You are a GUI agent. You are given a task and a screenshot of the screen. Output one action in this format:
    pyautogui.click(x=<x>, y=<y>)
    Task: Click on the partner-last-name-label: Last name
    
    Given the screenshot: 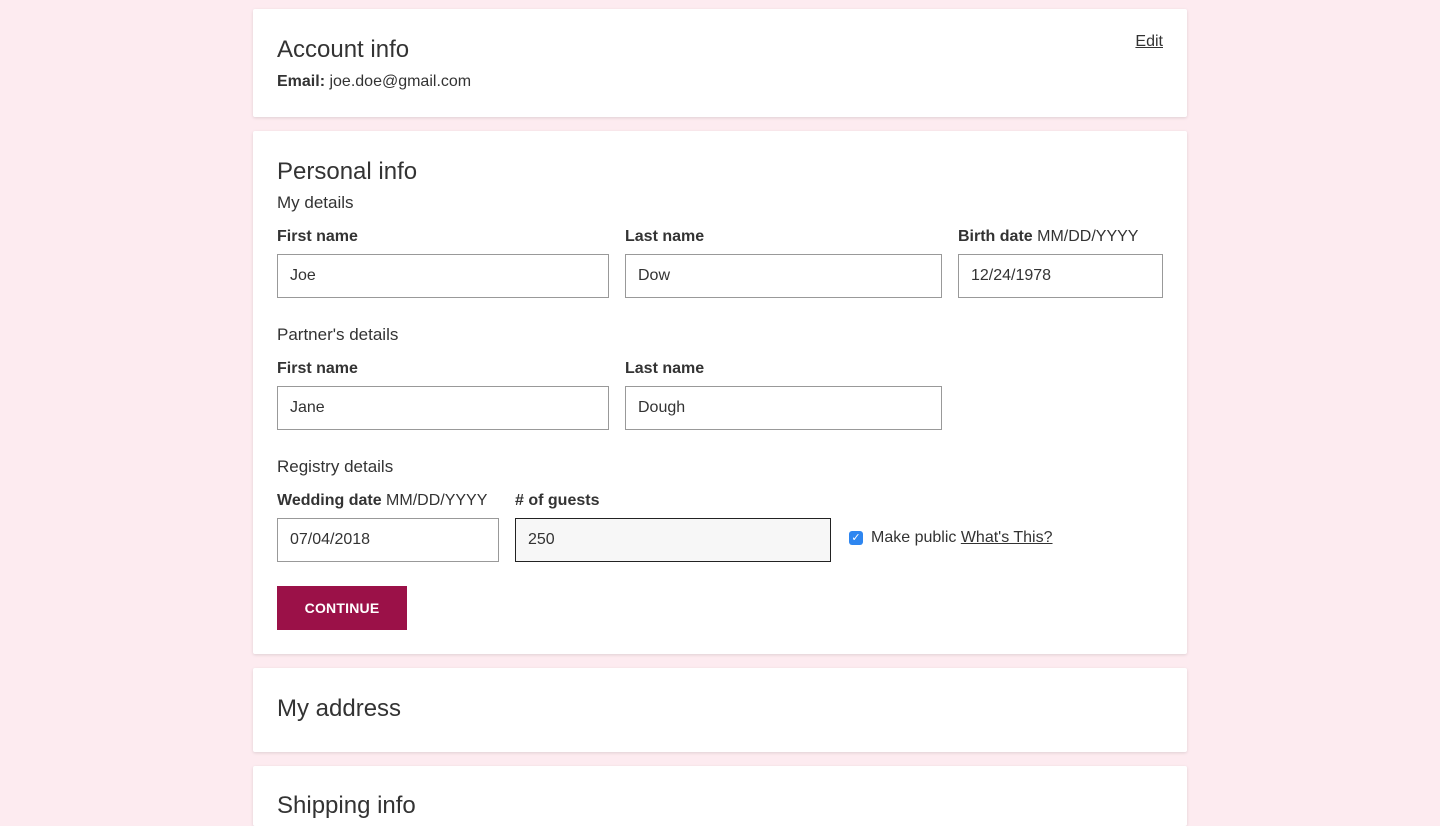 What is the action you would take?
    pyautogui.click(x=665, y=368)
    